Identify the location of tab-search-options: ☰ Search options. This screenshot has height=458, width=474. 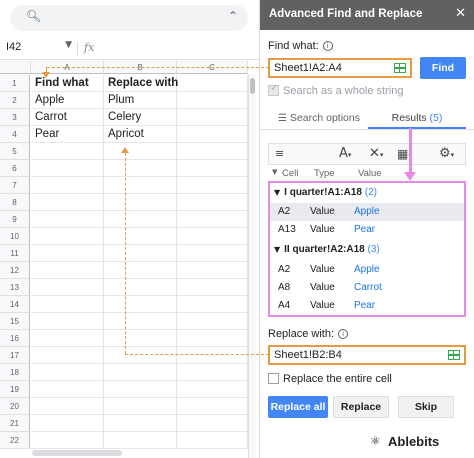
(319, 119).